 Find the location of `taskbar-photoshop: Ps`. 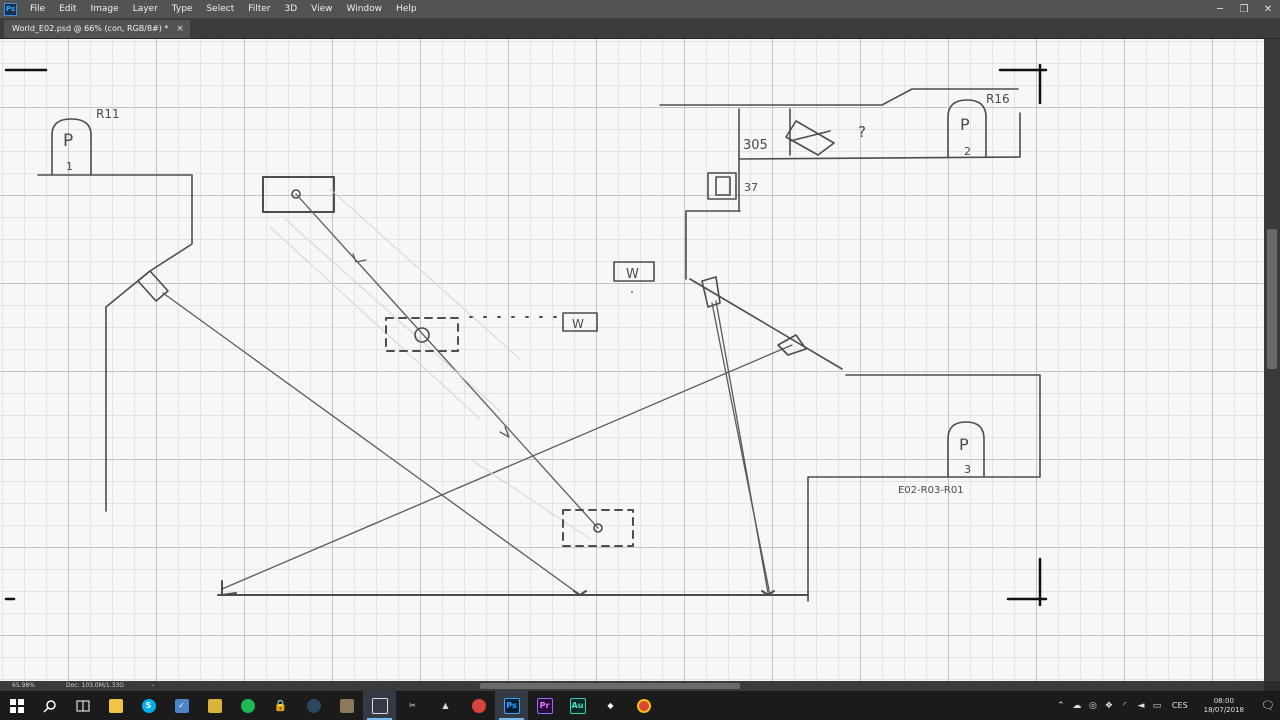

taskbar-photoshop: Ps is located at coordinates (511, 705).